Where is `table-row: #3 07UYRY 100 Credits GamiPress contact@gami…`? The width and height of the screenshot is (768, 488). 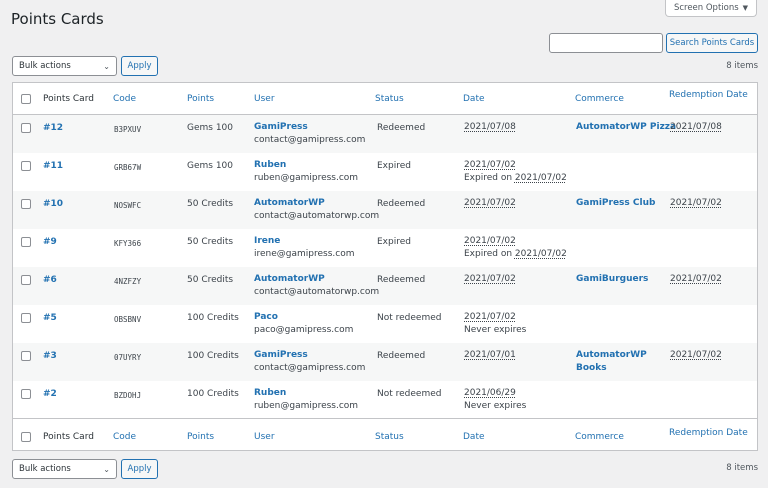 table-row: #3 07UYRY 100 Credits GamiPress contact@gami… is located at coordinates (385, 362).